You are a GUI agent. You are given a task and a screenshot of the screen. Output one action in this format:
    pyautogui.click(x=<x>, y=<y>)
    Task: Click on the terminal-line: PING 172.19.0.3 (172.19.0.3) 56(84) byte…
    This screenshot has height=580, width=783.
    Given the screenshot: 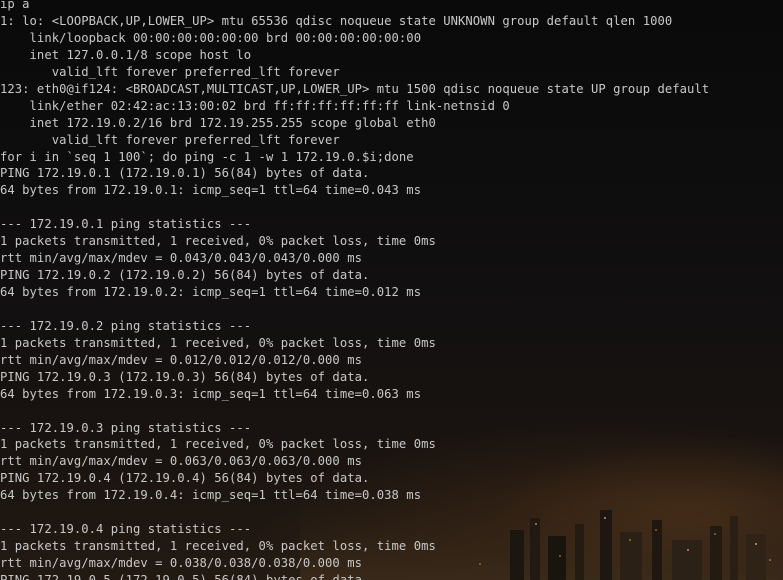 What is the action you would take?
    pyautogui.click(x=185, y=376)
    